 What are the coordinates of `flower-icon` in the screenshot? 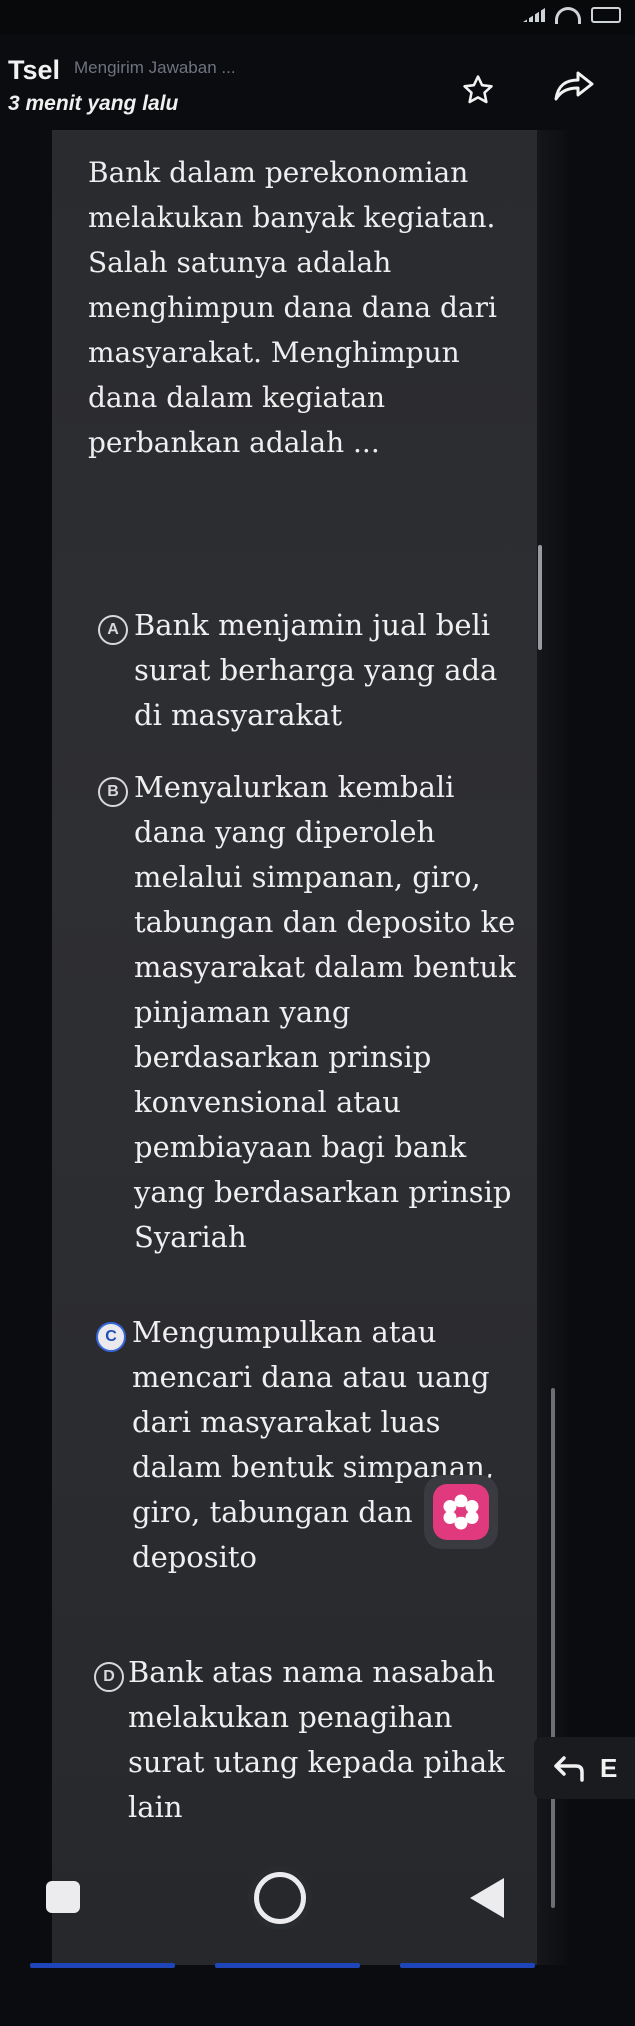 It's located at (461, 1512).